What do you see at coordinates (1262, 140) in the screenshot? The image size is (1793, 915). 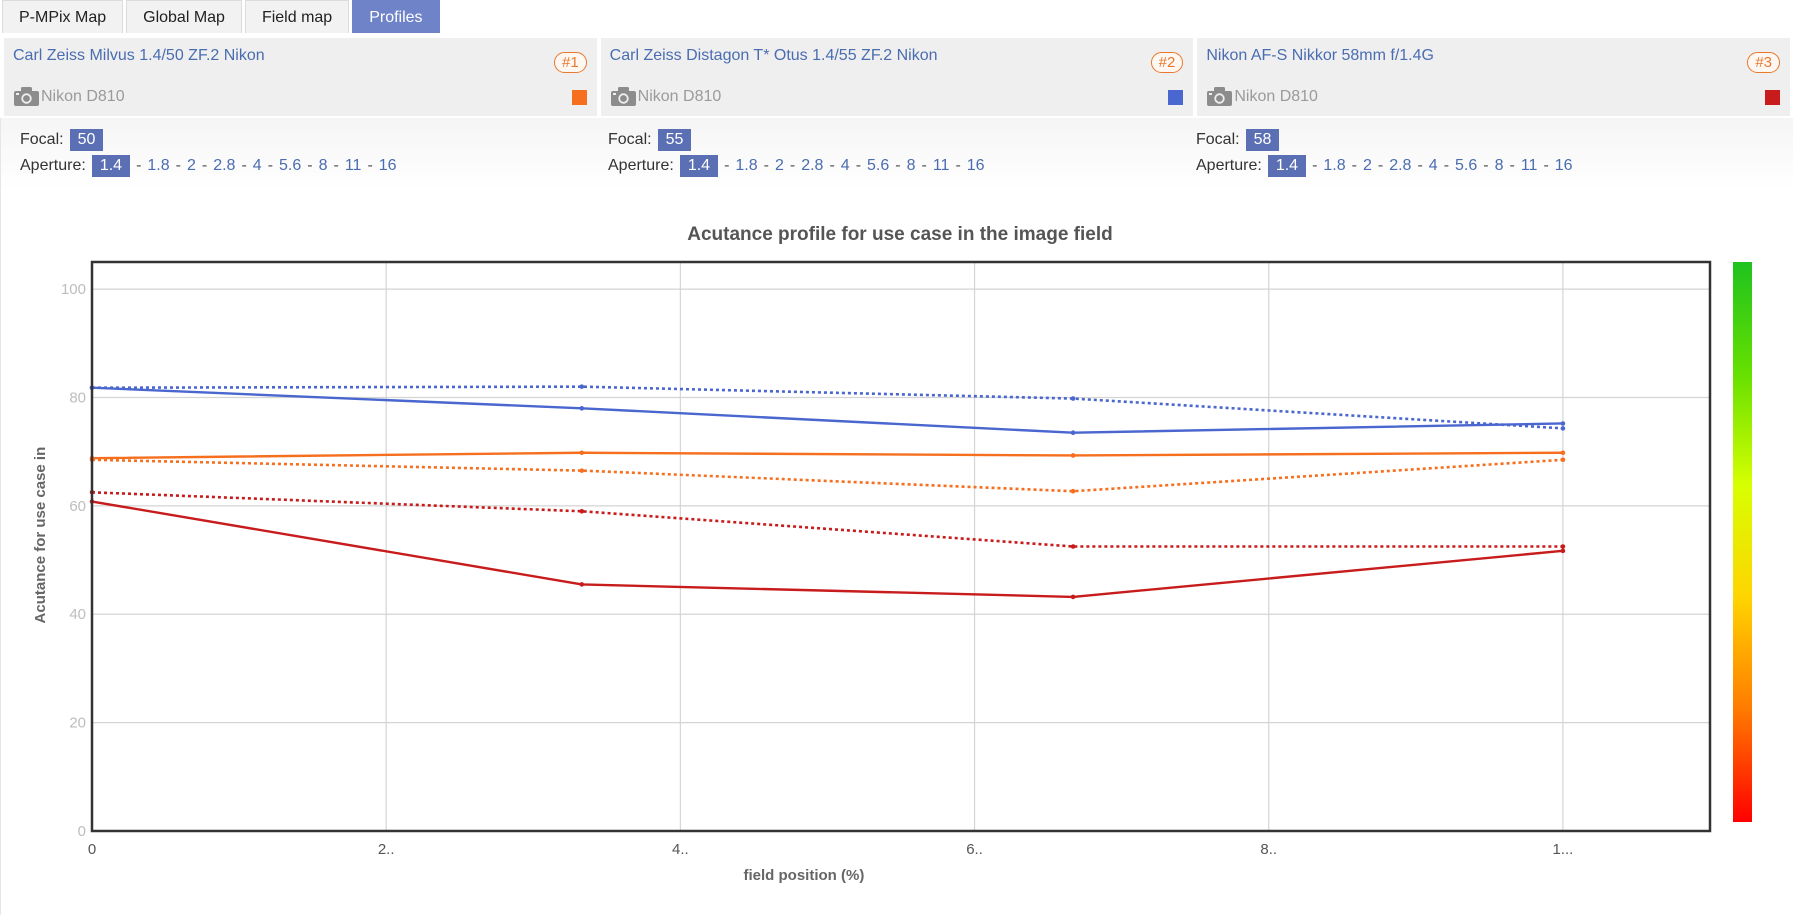 I see `focal-selected: 58` at bounding box center [1262, 140].